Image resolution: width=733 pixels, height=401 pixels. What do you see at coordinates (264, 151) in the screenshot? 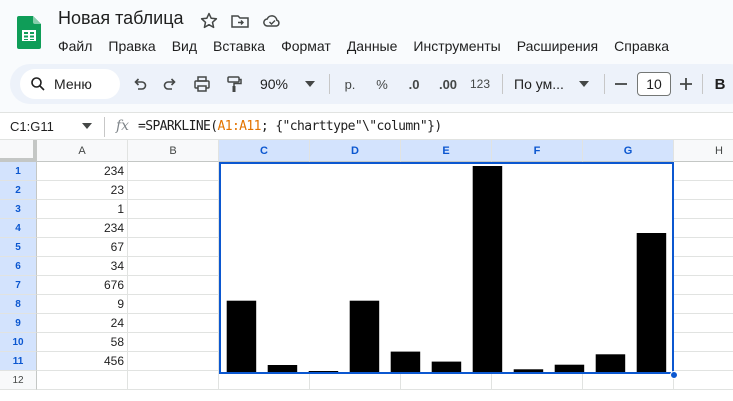
I see `column-header-c: C` at bounding box center [264, 151].